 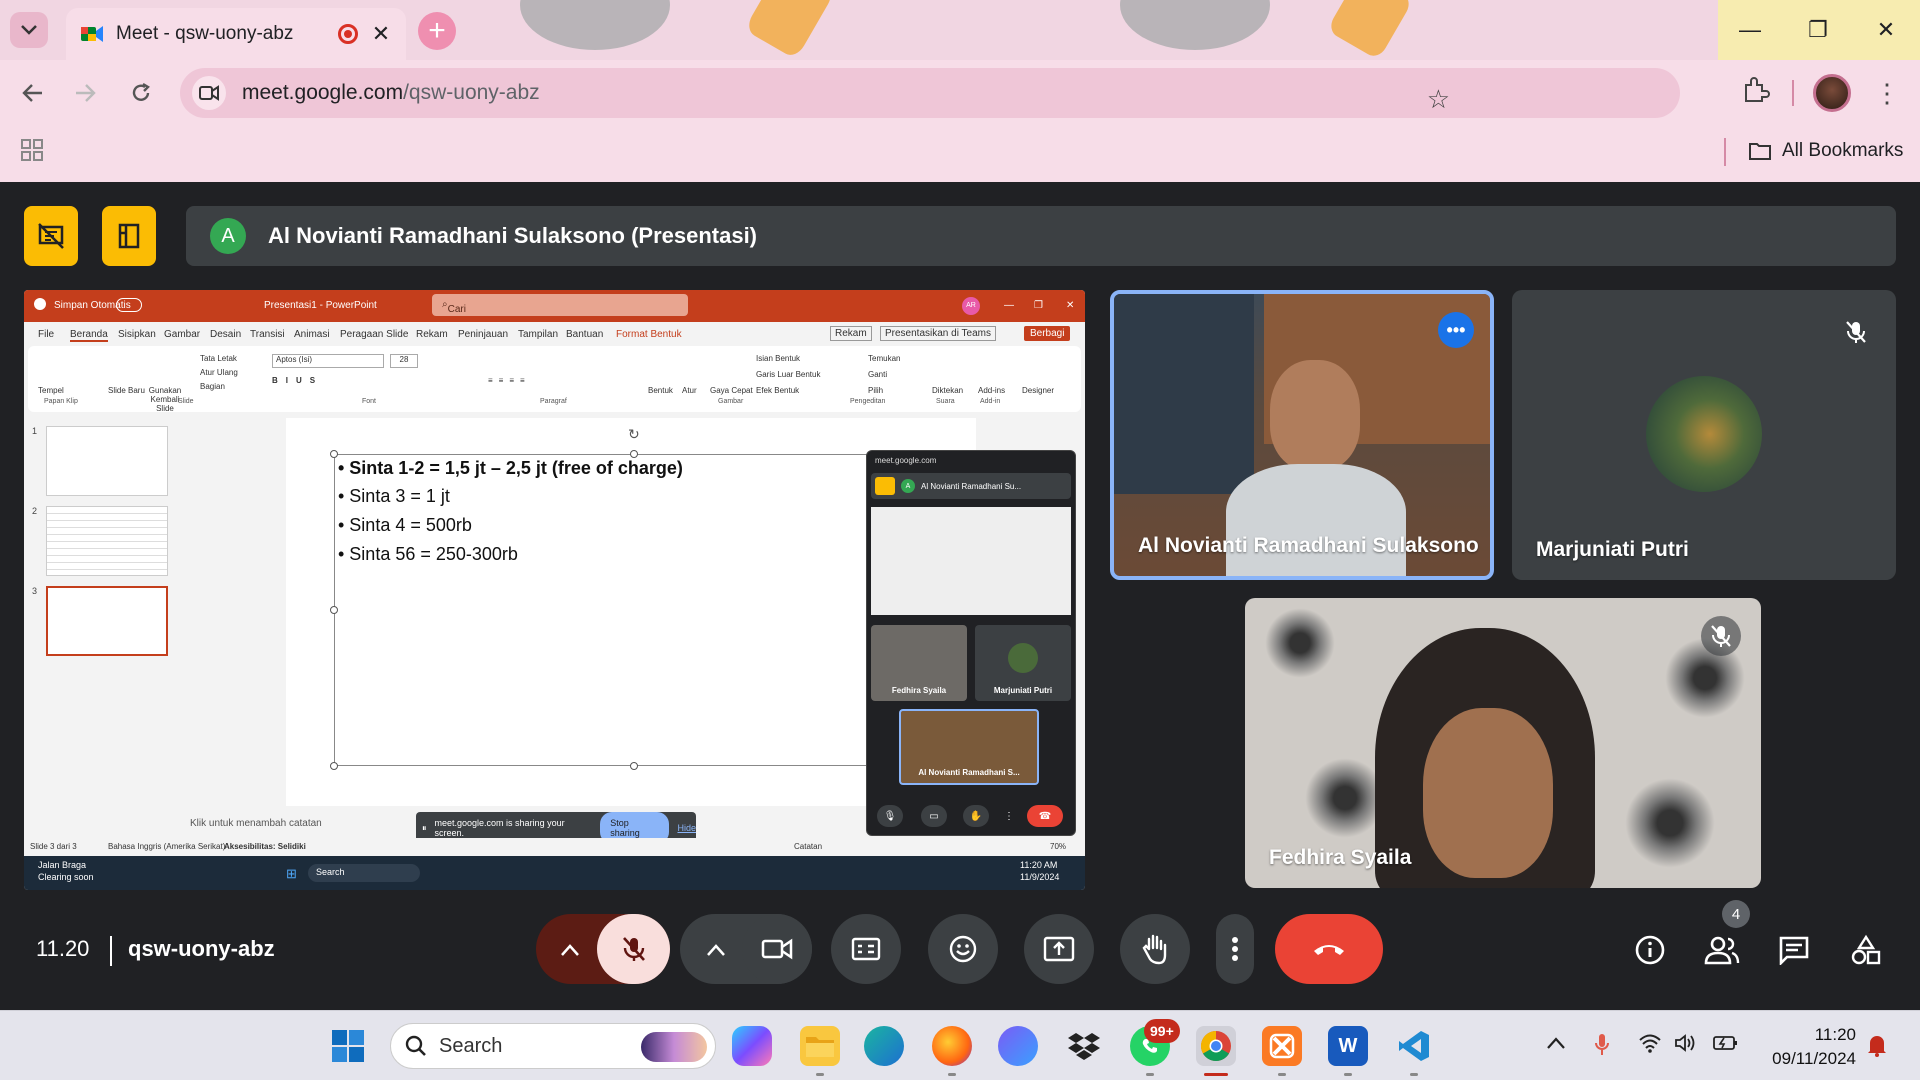 I want to click on status-accessibility: Aksesibilitas: Selidiki, so click(x=265, y=846).